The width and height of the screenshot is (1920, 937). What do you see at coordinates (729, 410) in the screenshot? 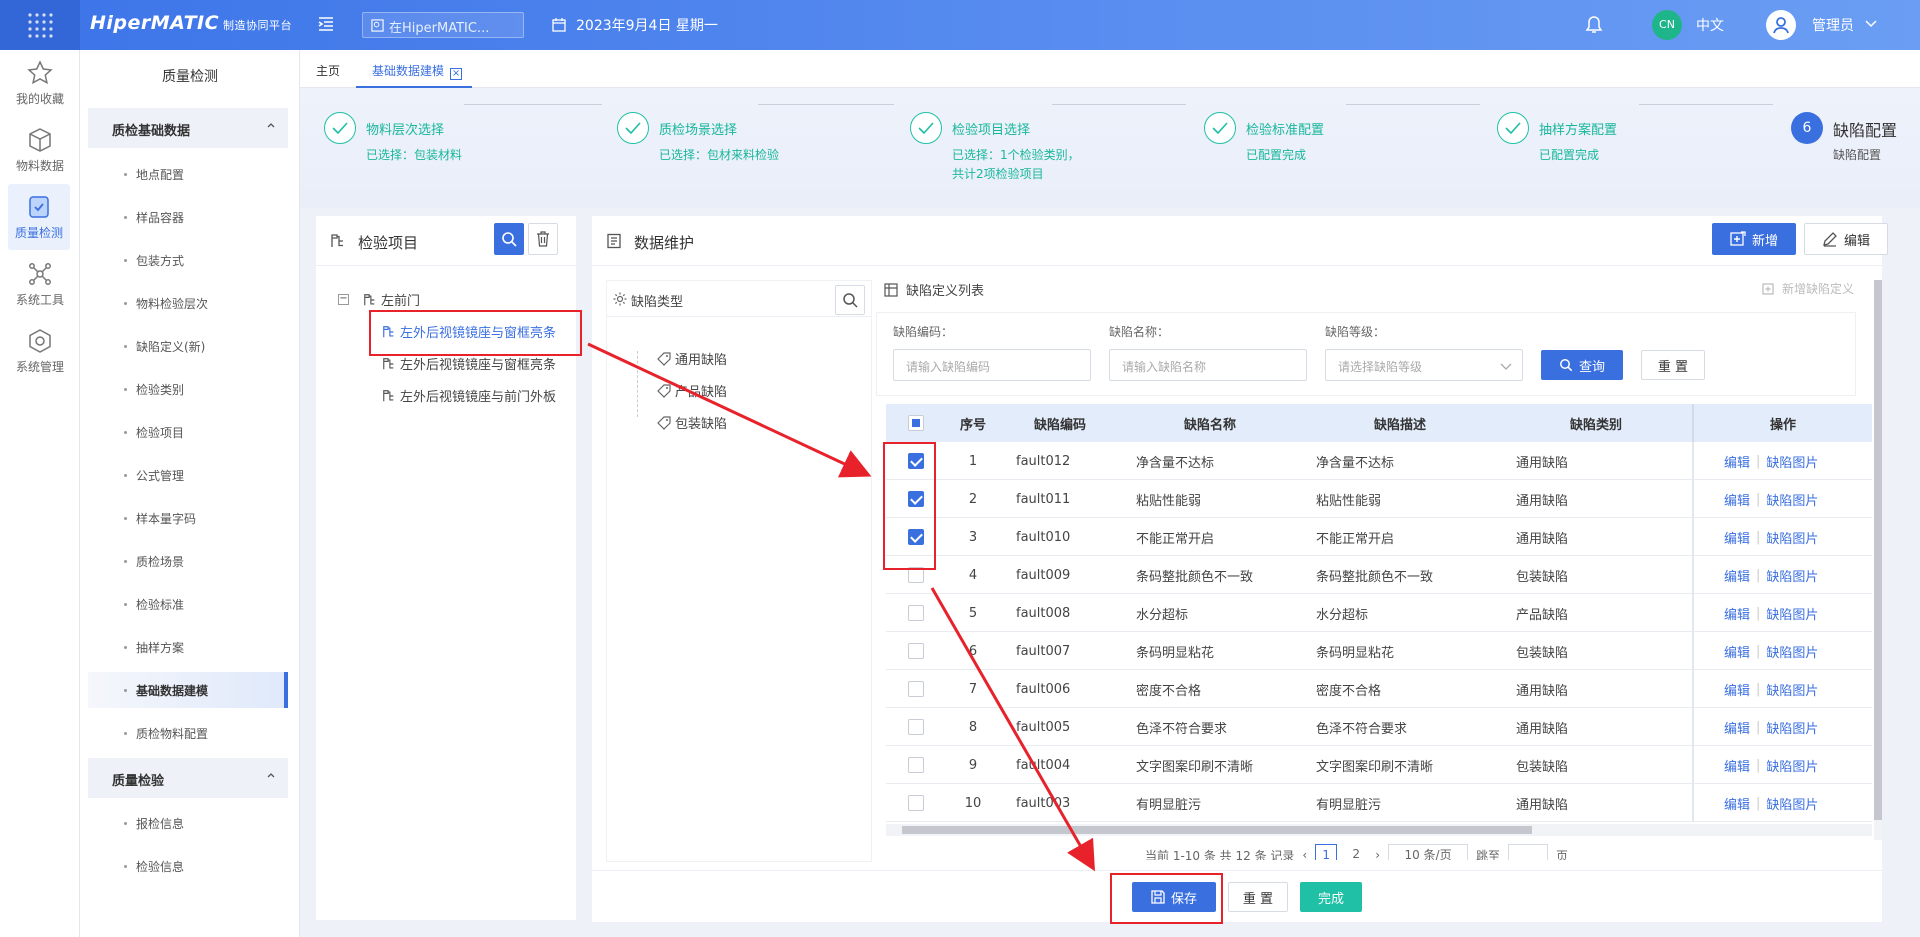
I see `arrow-tree-to-rows` at bounding box center [729, 410].